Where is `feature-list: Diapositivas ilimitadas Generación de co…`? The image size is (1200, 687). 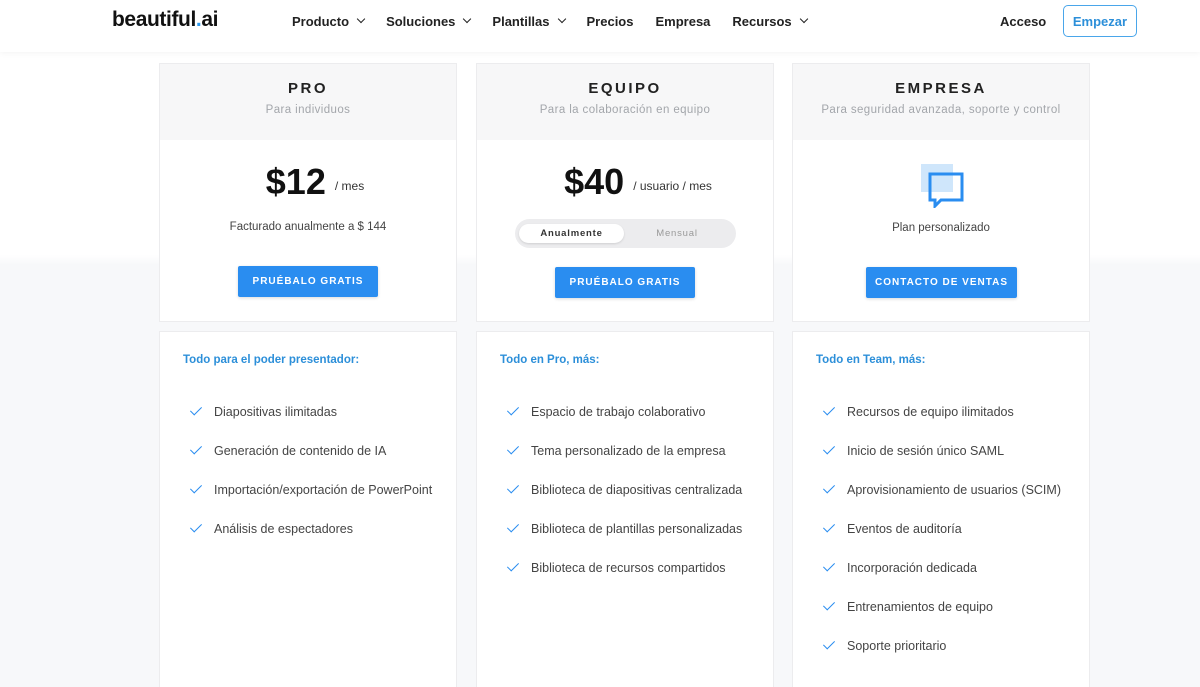 feature-list: Diapositivas ilimitadas Generación de co… is located at coordinates (314, 481).